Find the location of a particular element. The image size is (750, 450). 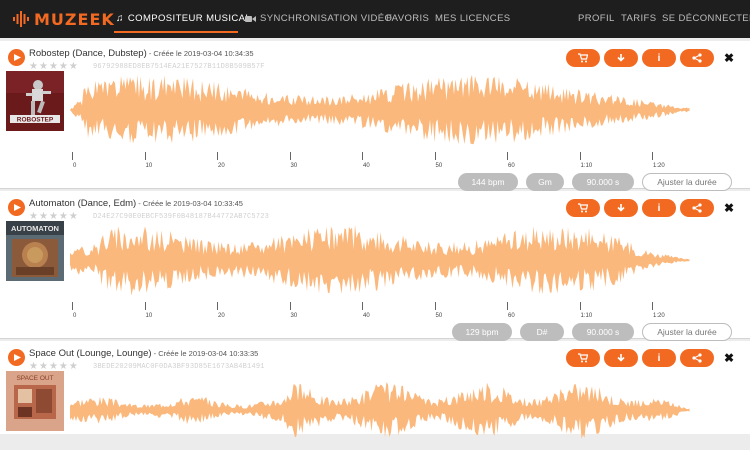

track-created-date: - Créée le 2019-03-04 10:33:35 is located at coordinates (205, 353).